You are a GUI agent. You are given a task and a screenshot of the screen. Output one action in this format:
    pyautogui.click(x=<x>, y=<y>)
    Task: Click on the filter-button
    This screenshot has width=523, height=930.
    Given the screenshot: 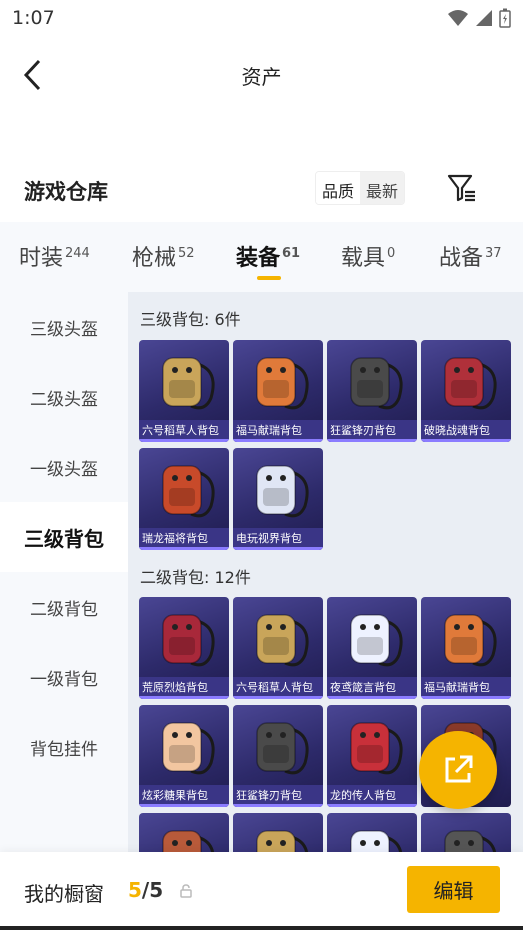 What is the action you would take?
    pyautogui.click(x=462, y=188)
    